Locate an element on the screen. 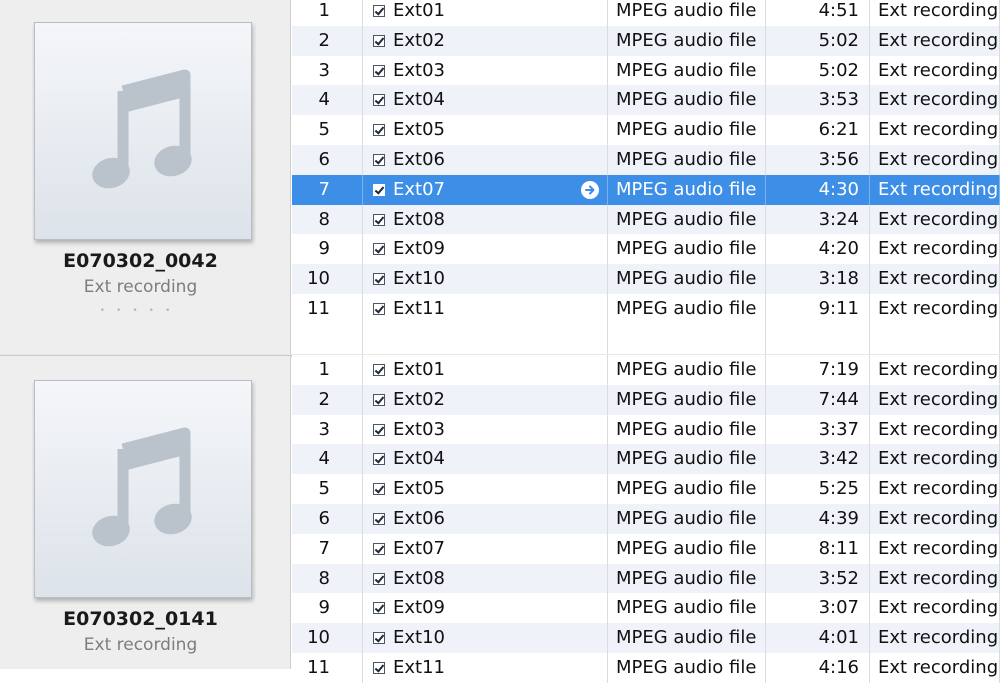 The height and width of the screenshot is (683, 1000). track-row: 9 Ext09 MPEG audio file 4:20 Ext recording is located at coordinates (646, 249).